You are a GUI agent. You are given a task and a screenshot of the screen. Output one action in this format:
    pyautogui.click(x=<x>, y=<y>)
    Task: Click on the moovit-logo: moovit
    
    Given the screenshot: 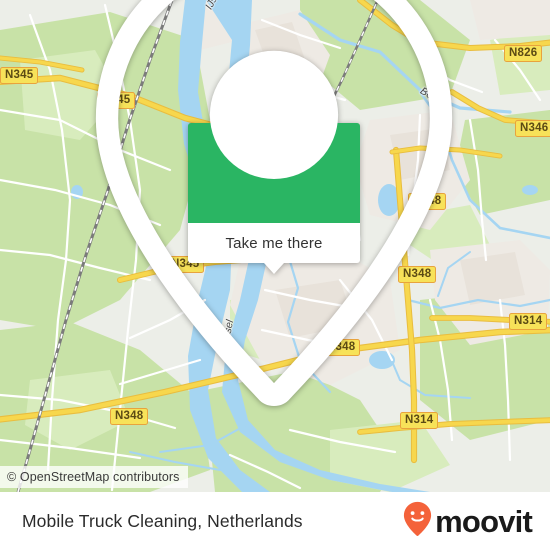 What is the action you would take?
    pyautogui.click(x=468, y=521)
    